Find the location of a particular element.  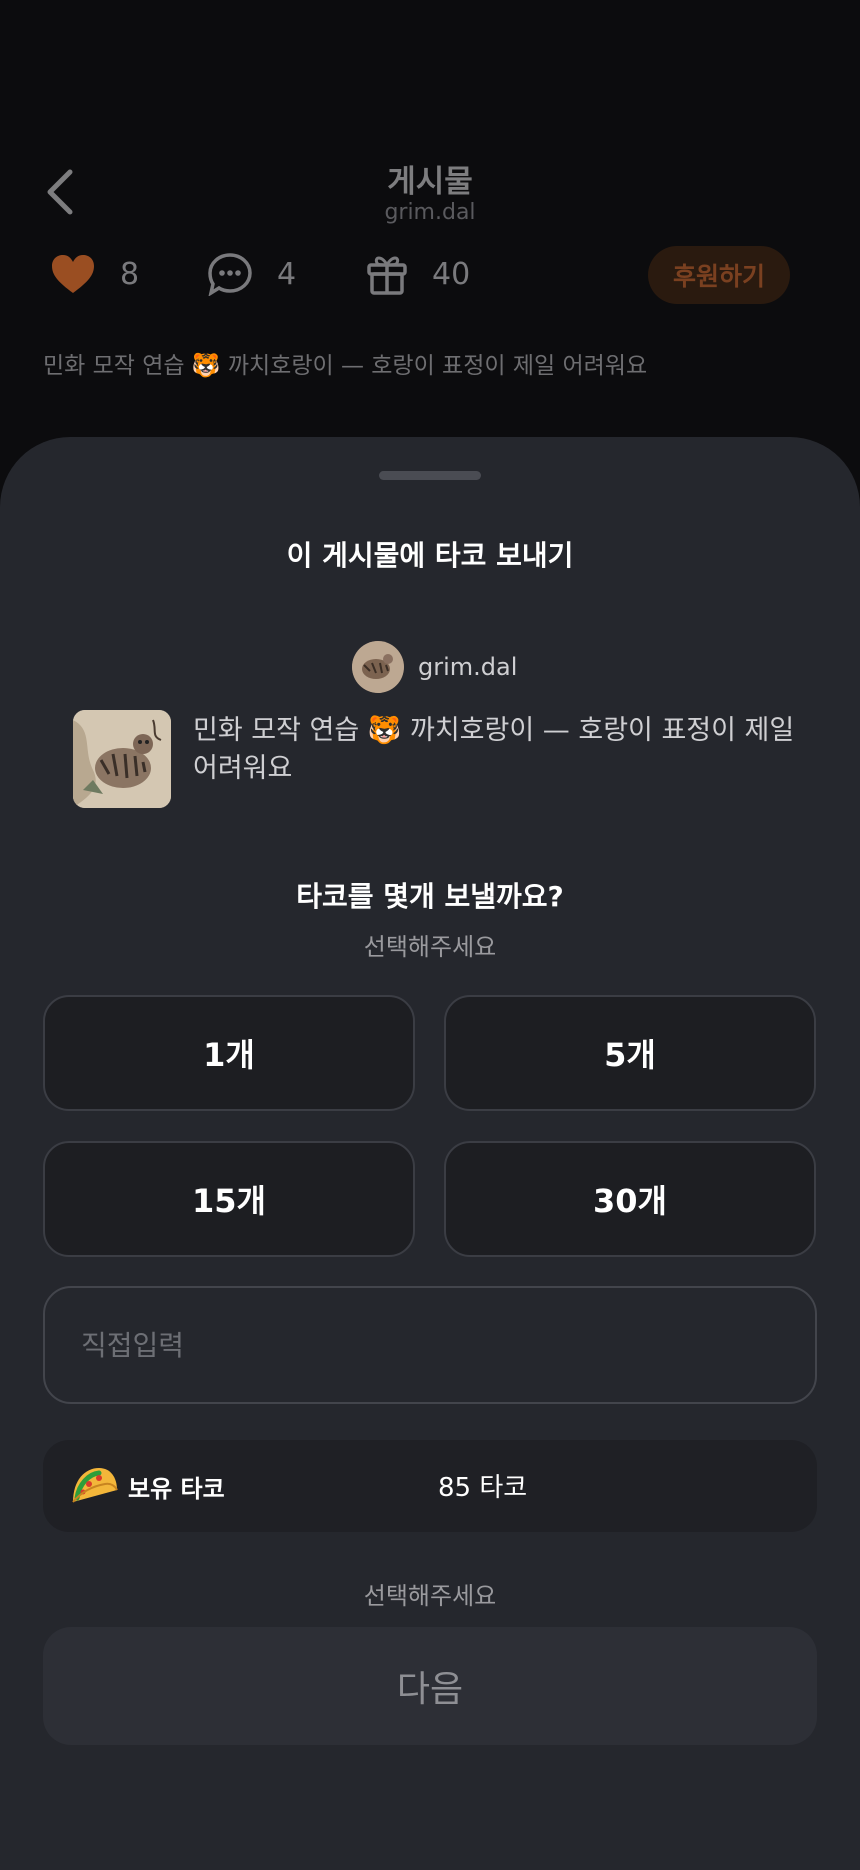

avatar is located at coordinates (378, 667).